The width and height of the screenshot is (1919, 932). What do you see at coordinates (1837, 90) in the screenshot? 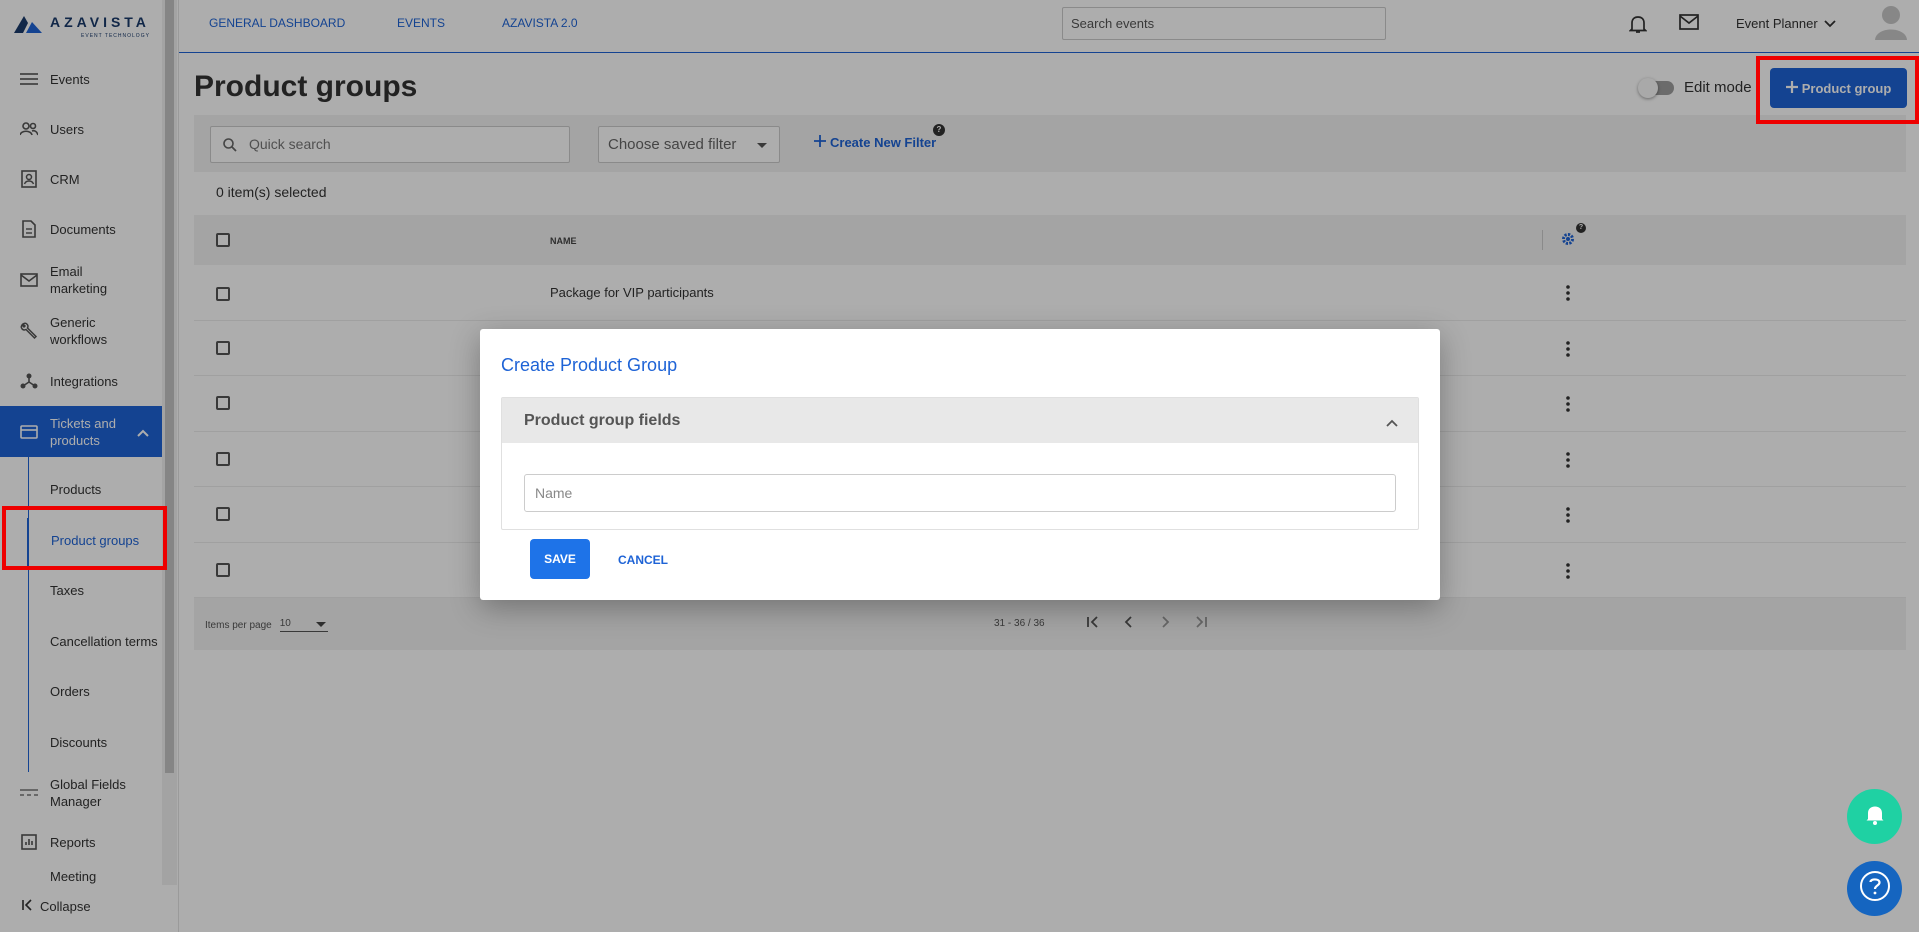
I see `highlight-add-button` at bounding box center [1837, 90].